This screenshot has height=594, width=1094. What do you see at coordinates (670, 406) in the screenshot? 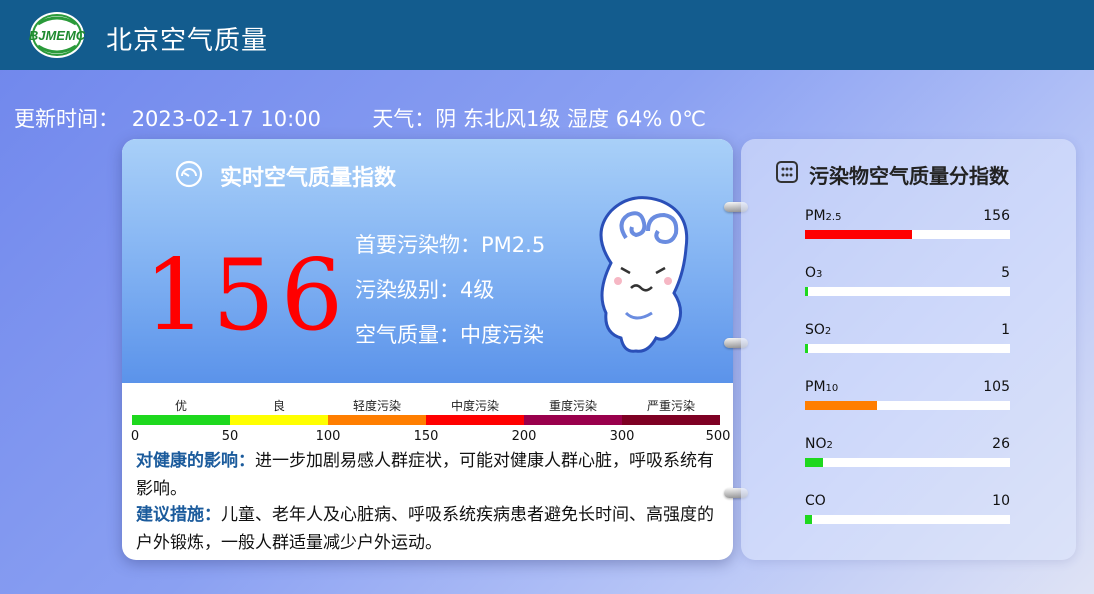
I see `scale-label: 严重污染` at bounding box center [670, 406].